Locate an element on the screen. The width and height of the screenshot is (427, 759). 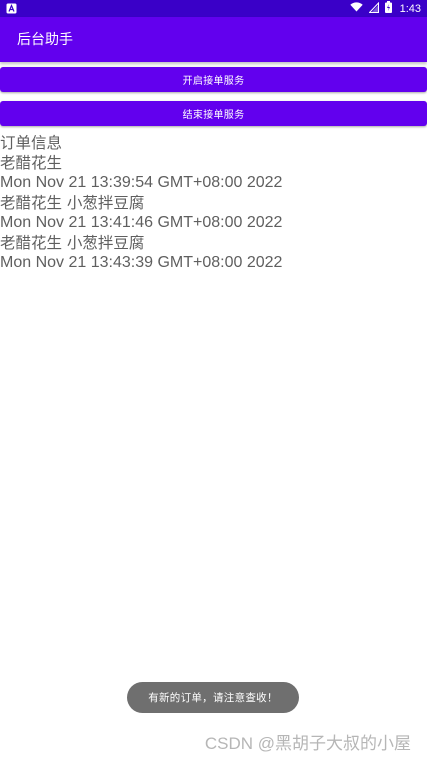
start-service-button: 开启接单服务 is located at coordinates (213, 79).